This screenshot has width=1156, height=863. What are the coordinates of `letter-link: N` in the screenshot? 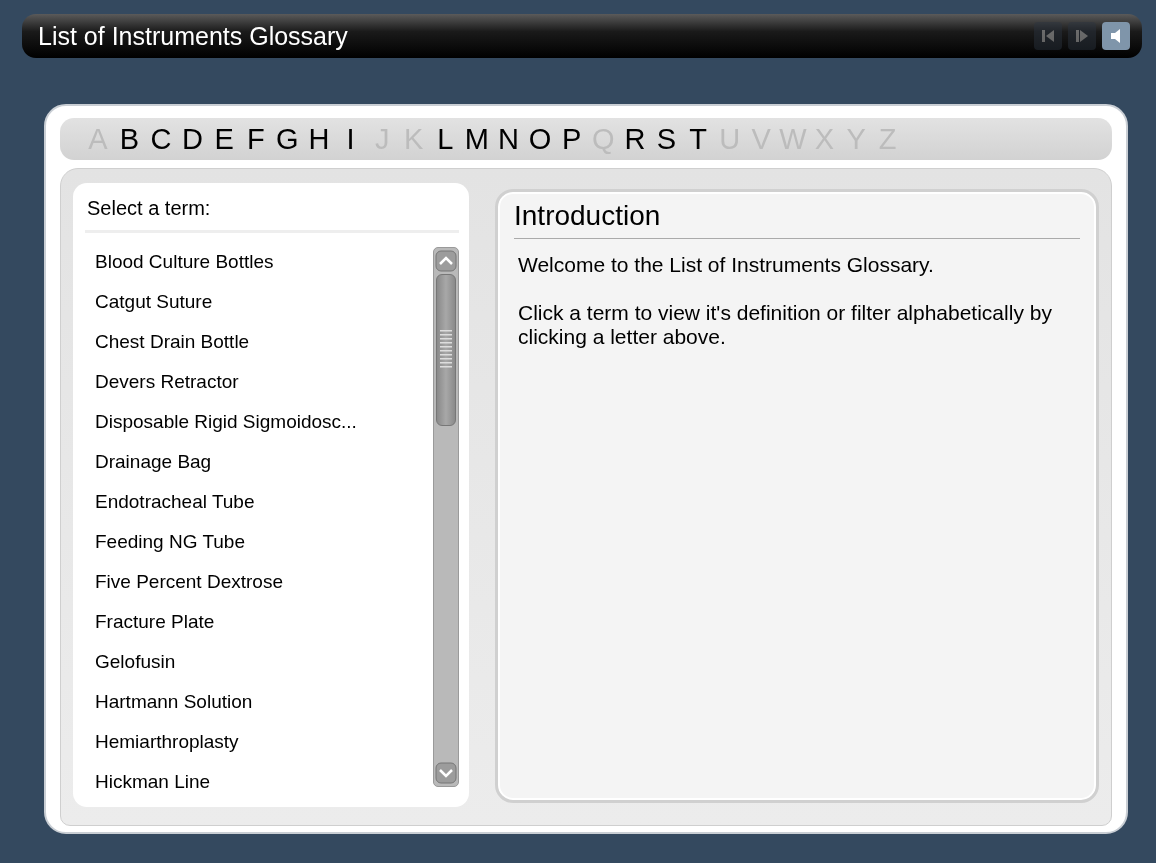 It's located at (508, 139).